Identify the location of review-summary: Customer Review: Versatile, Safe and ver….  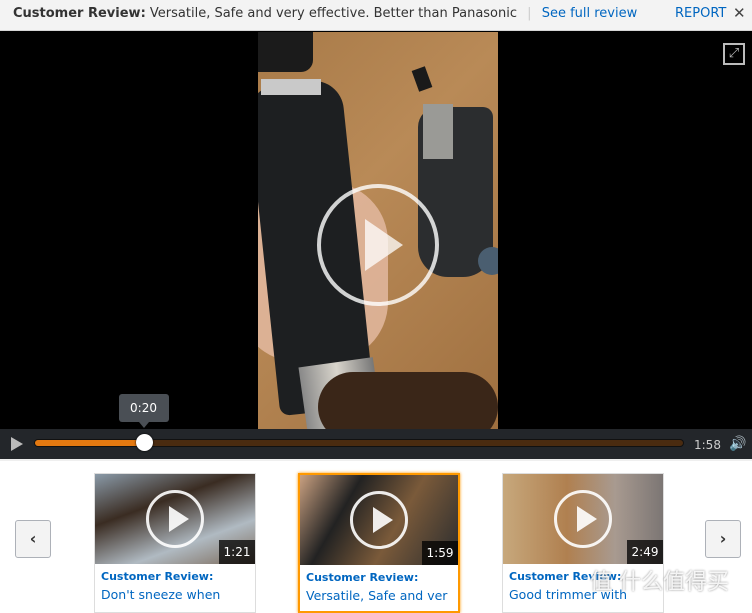
(325, 13).